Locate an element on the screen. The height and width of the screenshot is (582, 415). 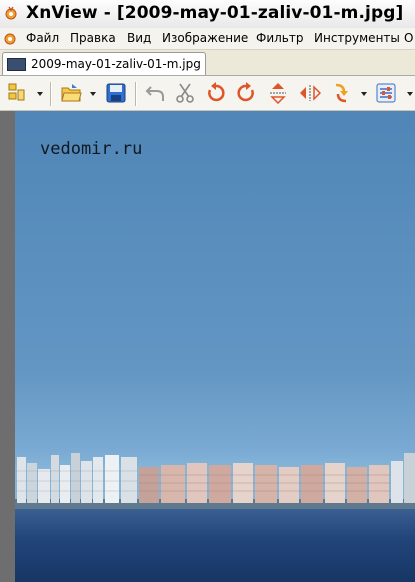
menu-edit: Правка is located at coordinates (93, 38).